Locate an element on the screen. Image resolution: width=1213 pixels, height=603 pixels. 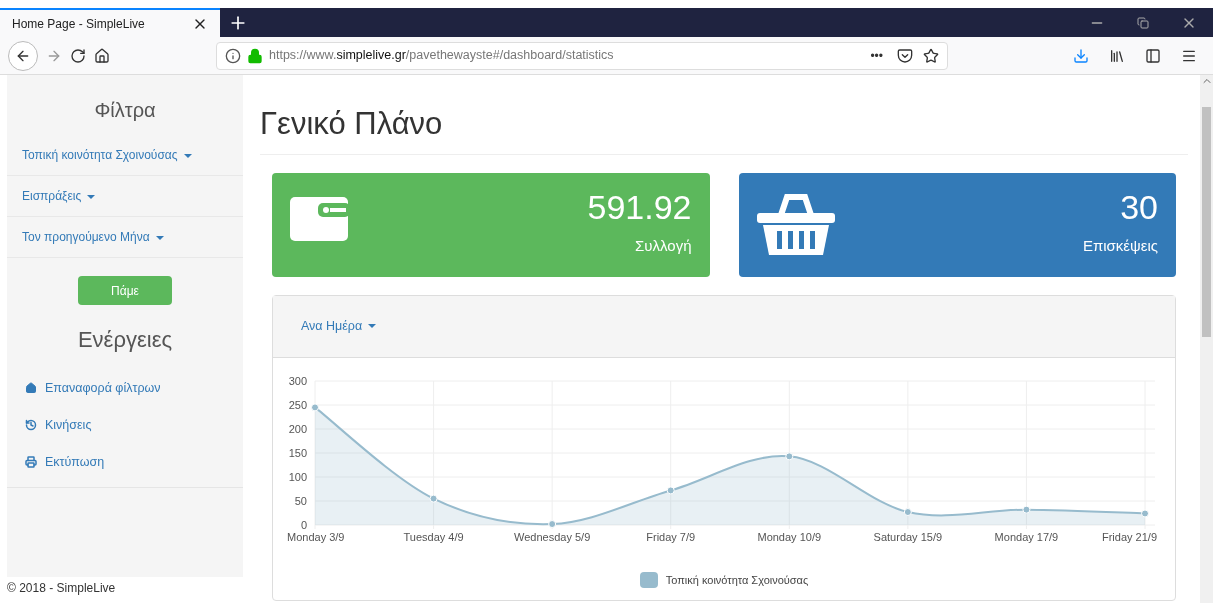
filter-dropdown: Εισπράξεις is located at coordinates (125, 196).